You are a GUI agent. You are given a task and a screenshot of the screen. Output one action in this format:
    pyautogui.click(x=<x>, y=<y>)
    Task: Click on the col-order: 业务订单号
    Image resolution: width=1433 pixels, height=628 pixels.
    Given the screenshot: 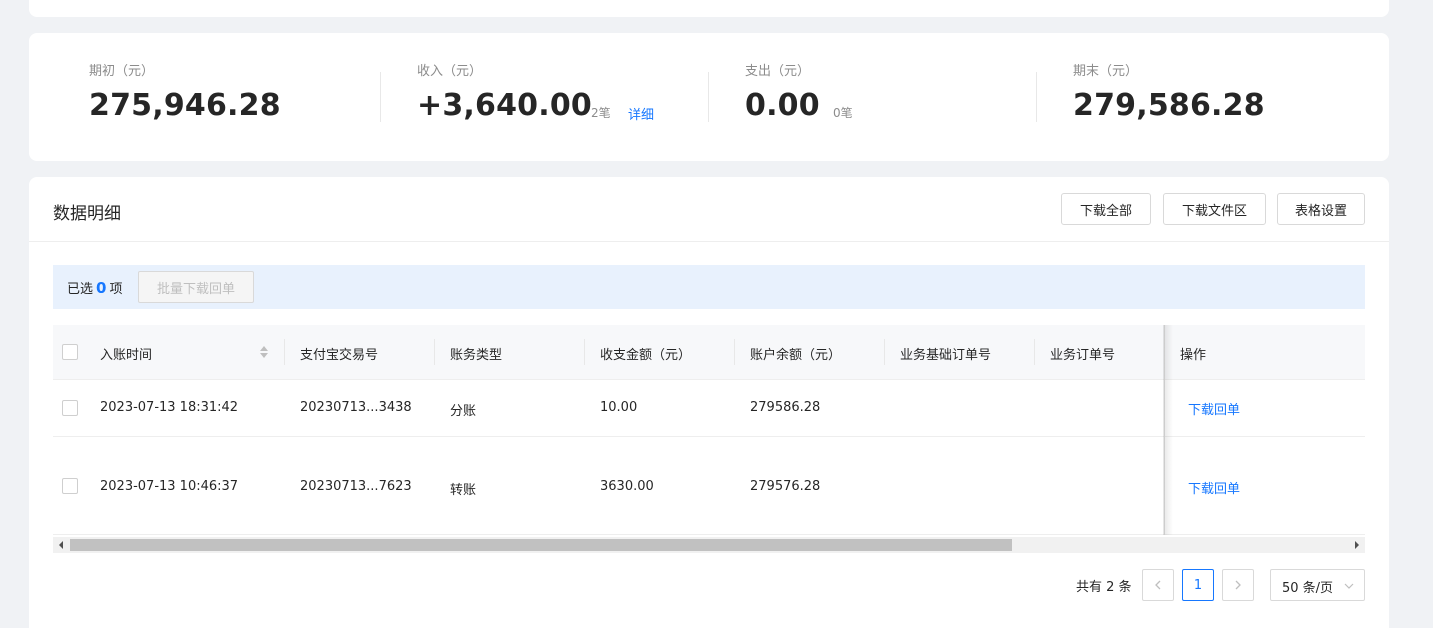 What is the action you would take?
    pyautogui.click(x=1083, y=355)
    